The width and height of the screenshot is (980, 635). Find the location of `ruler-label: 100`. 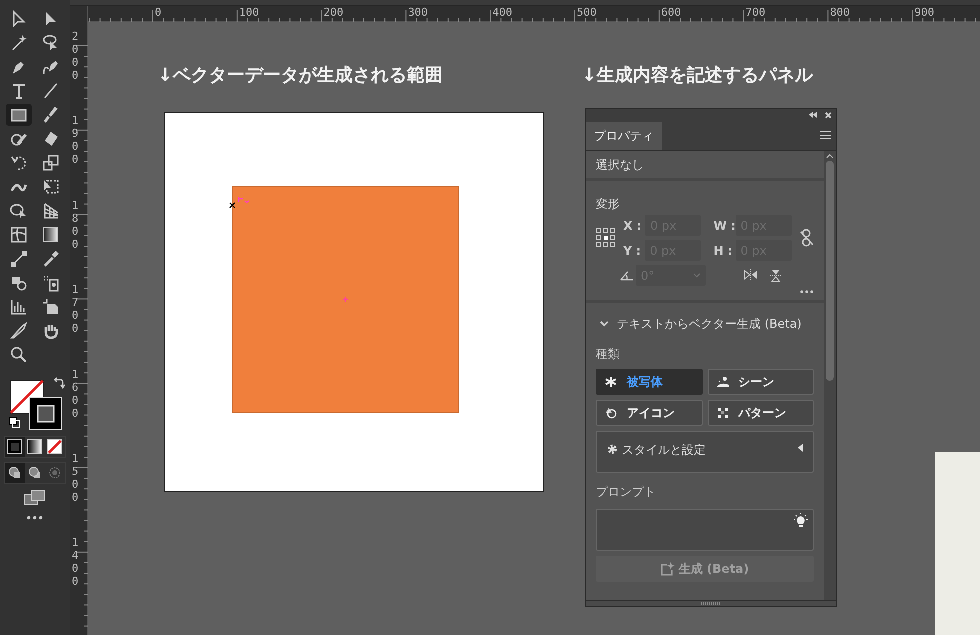

ruler-label: 100 is located at coordinates (249, 13).